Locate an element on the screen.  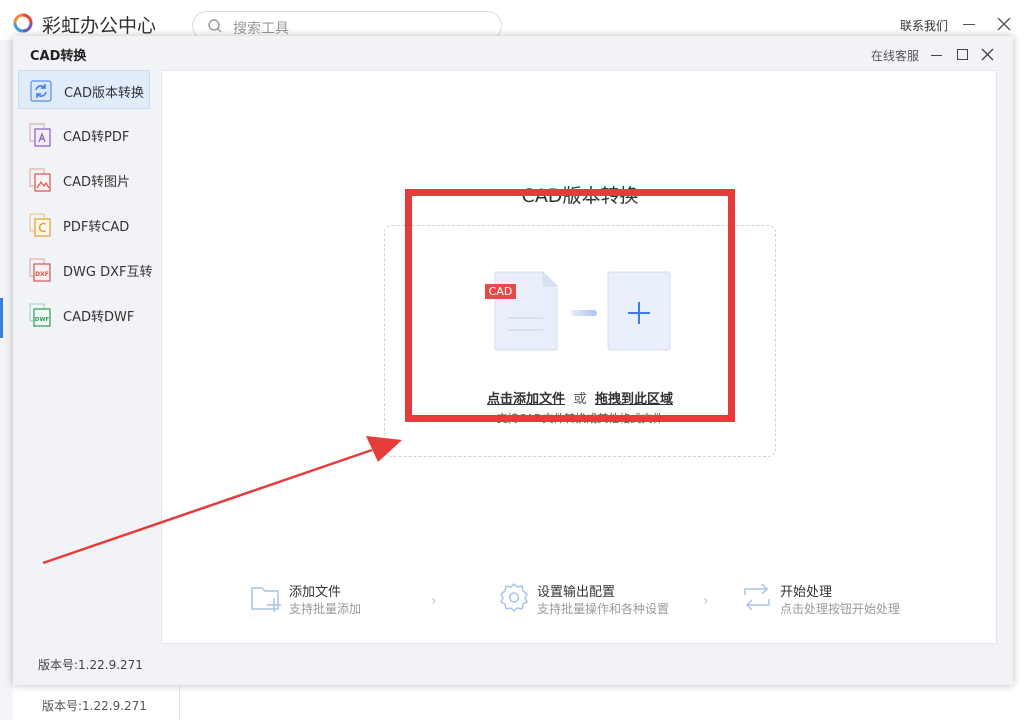
sidebar-item-cad-version: CAD版本转换 is located at coordinates (84, 89).